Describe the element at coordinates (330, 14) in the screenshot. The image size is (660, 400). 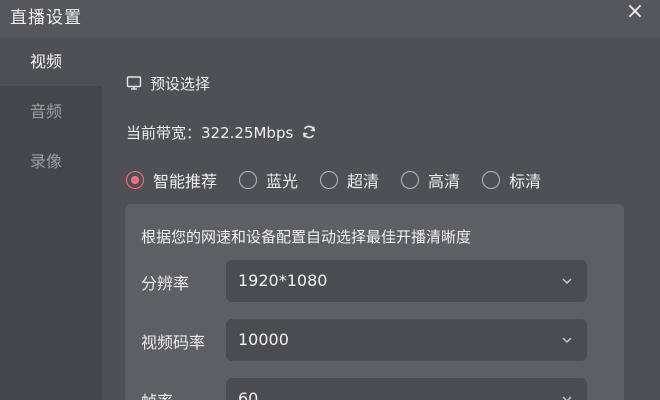
I see `title-bar: 直播设置 ×` at that location.